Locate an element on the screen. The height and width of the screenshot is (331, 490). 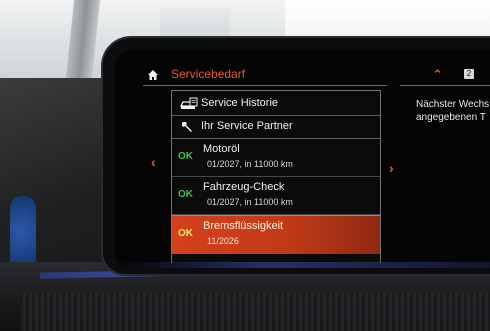
menu-item-service-partner: Ihr Service Partner is located at coordinates (276, 127).